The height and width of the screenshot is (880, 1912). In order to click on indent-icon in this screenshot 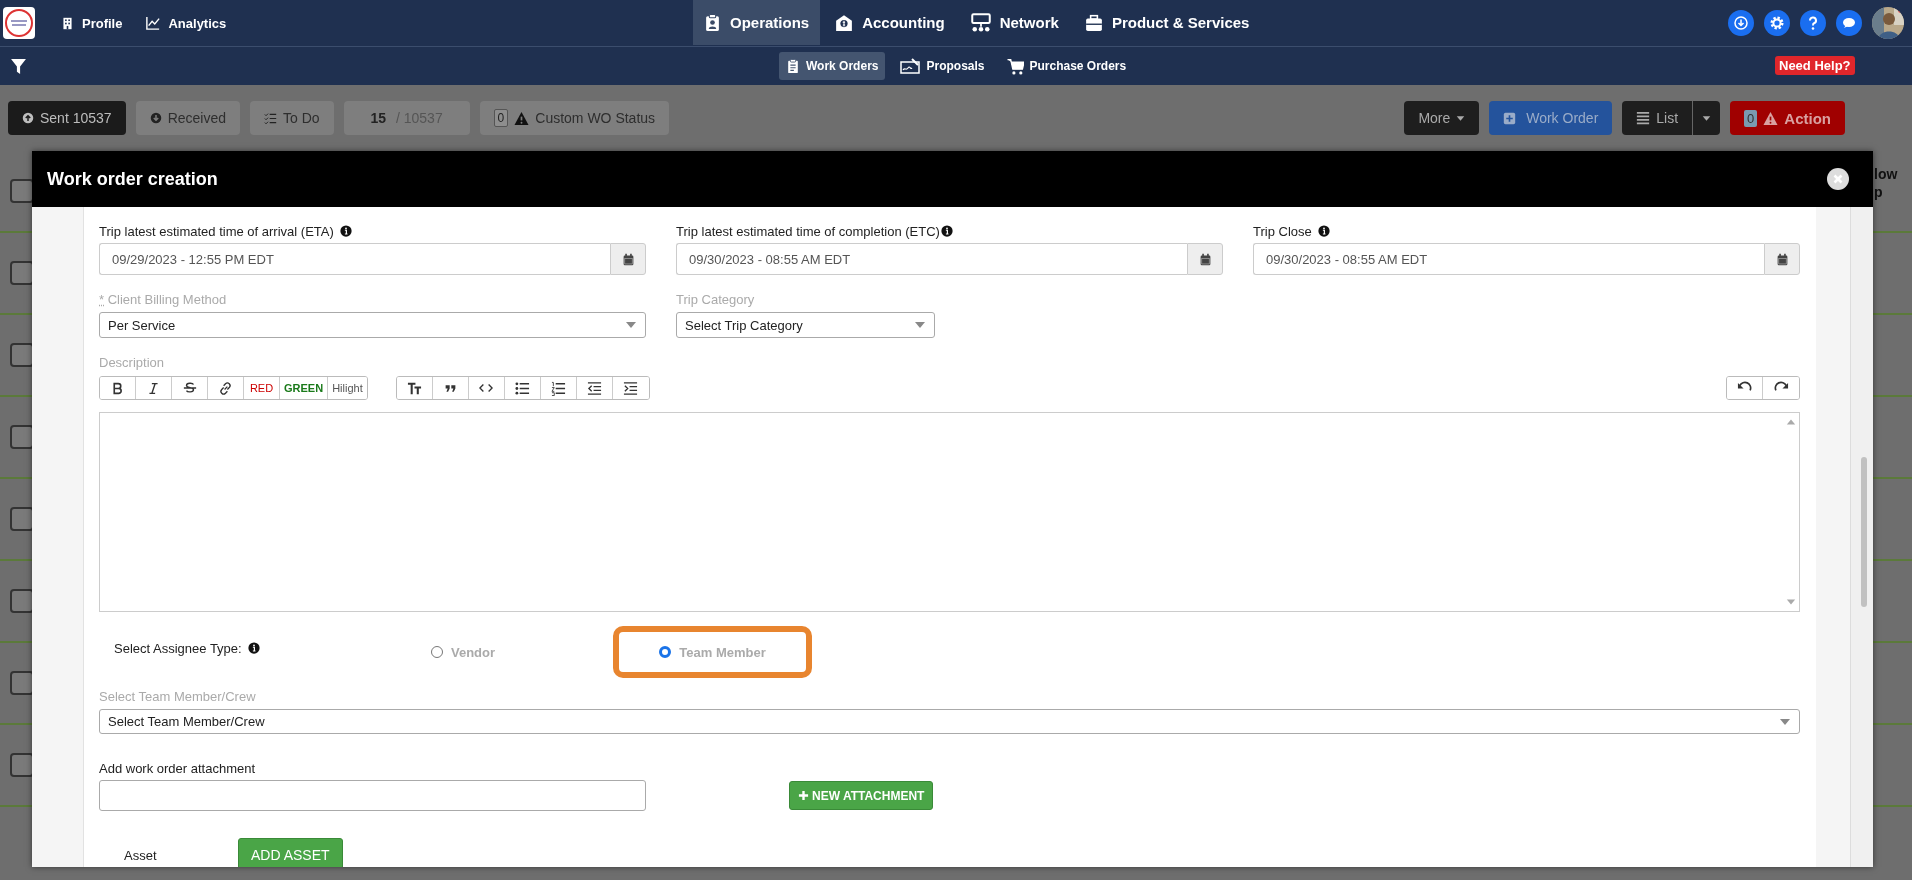, I will do `click(631, 388)`.